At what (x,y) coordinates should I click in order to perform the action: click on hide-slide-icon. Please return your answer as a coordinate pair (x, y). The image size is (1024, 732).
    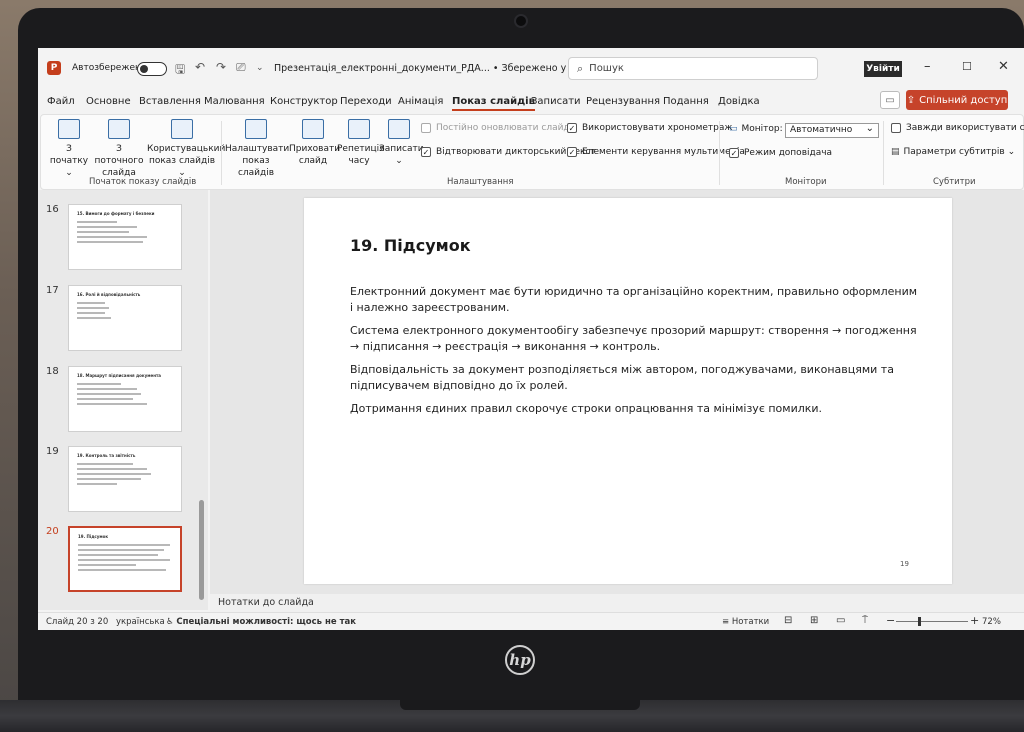
    Looking at the image, I should click on (313, 129).